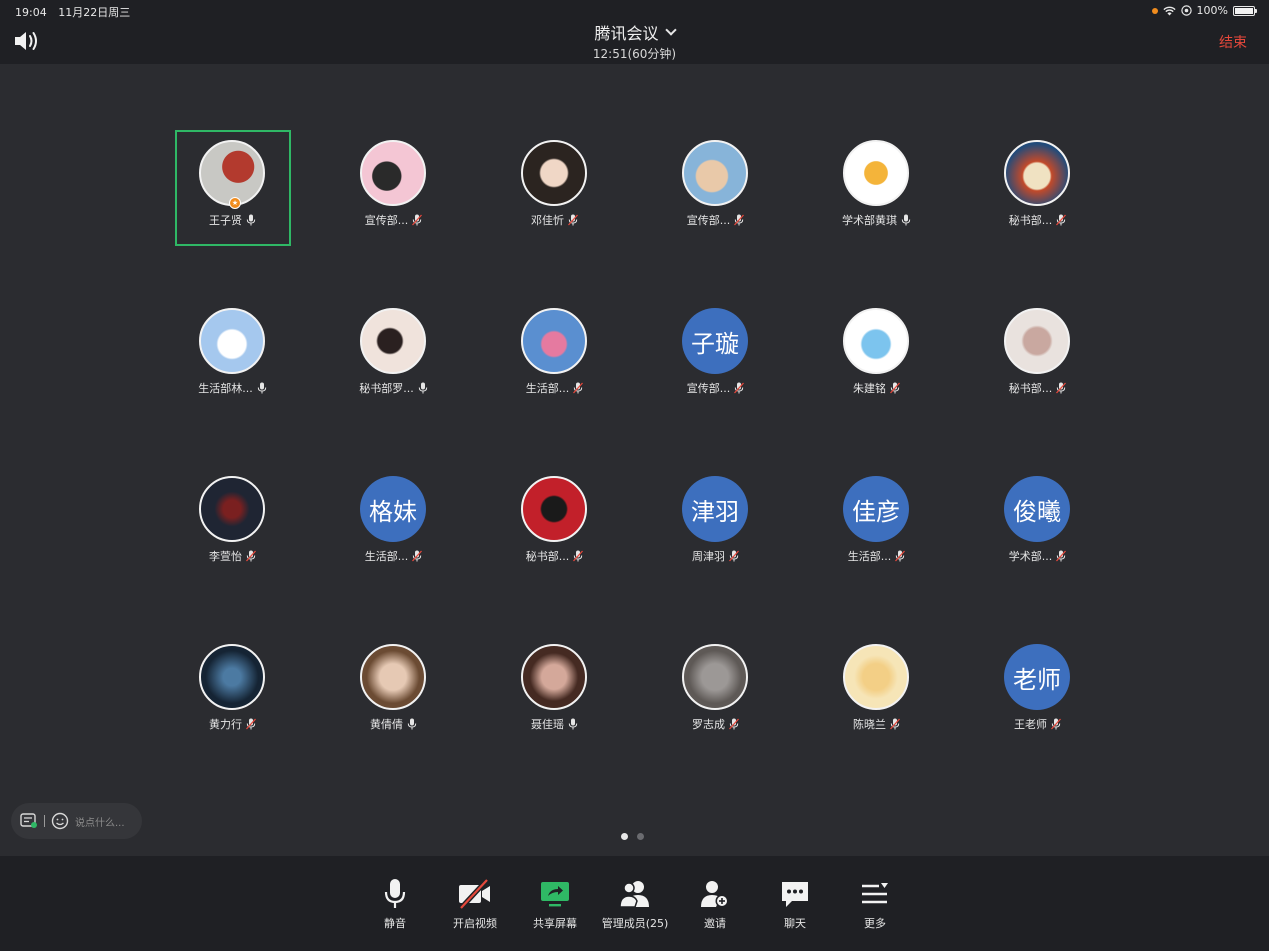 This screenshot has height=951, width=1269. I want to click on participant-tile: 老师 王老师, so click(1038, 692).